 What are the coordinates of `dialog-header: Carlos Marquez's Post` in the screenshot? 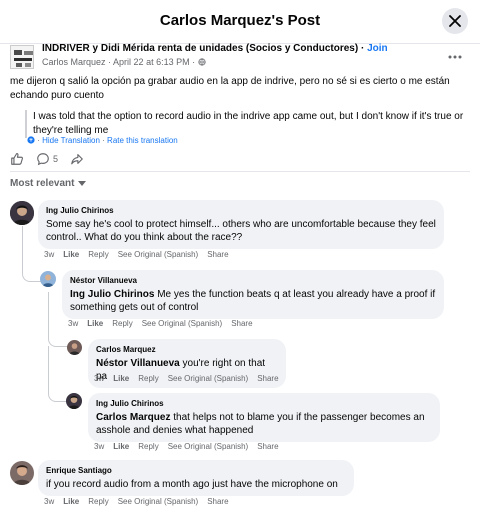 It's located at (240, 22).